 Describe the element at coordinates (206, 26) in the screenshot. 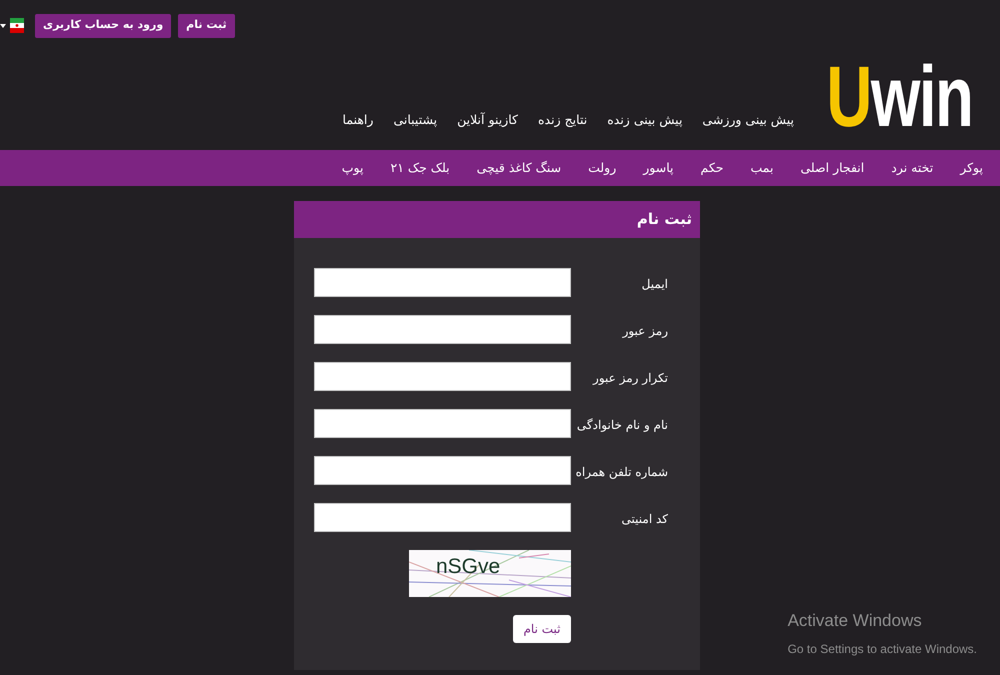

I see `register-button: ثبت نام` at that location.